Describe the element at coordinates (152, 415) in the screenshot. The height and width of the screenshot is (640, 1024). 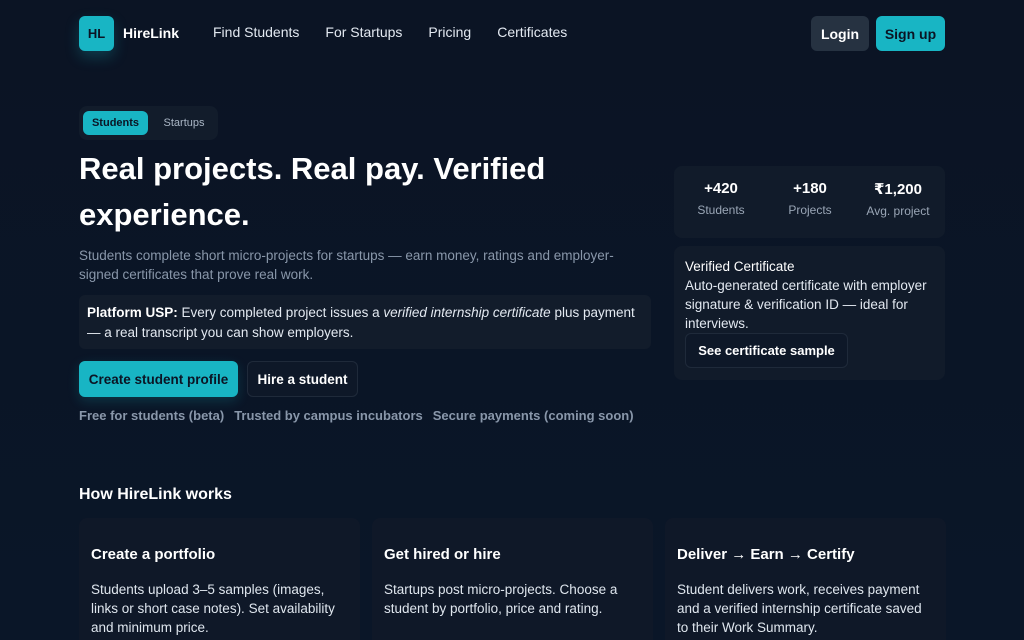
I see `trust-item-free: Free for students (beta)` at that location.